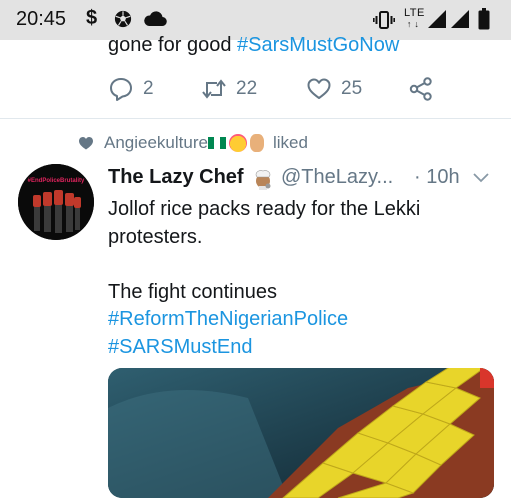  What do you see at coordinates (437, 177) in the screenshot?
I see `tweet-timestamp: · 10h` at bounding box center [437, 177].